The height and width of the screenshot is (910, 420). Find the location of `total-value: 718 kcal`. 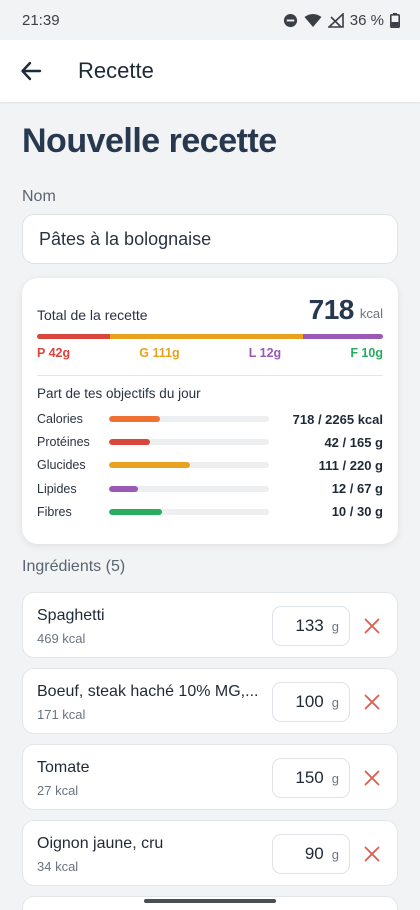

total-value: 718 kcal is located at coordinates (346, 310).